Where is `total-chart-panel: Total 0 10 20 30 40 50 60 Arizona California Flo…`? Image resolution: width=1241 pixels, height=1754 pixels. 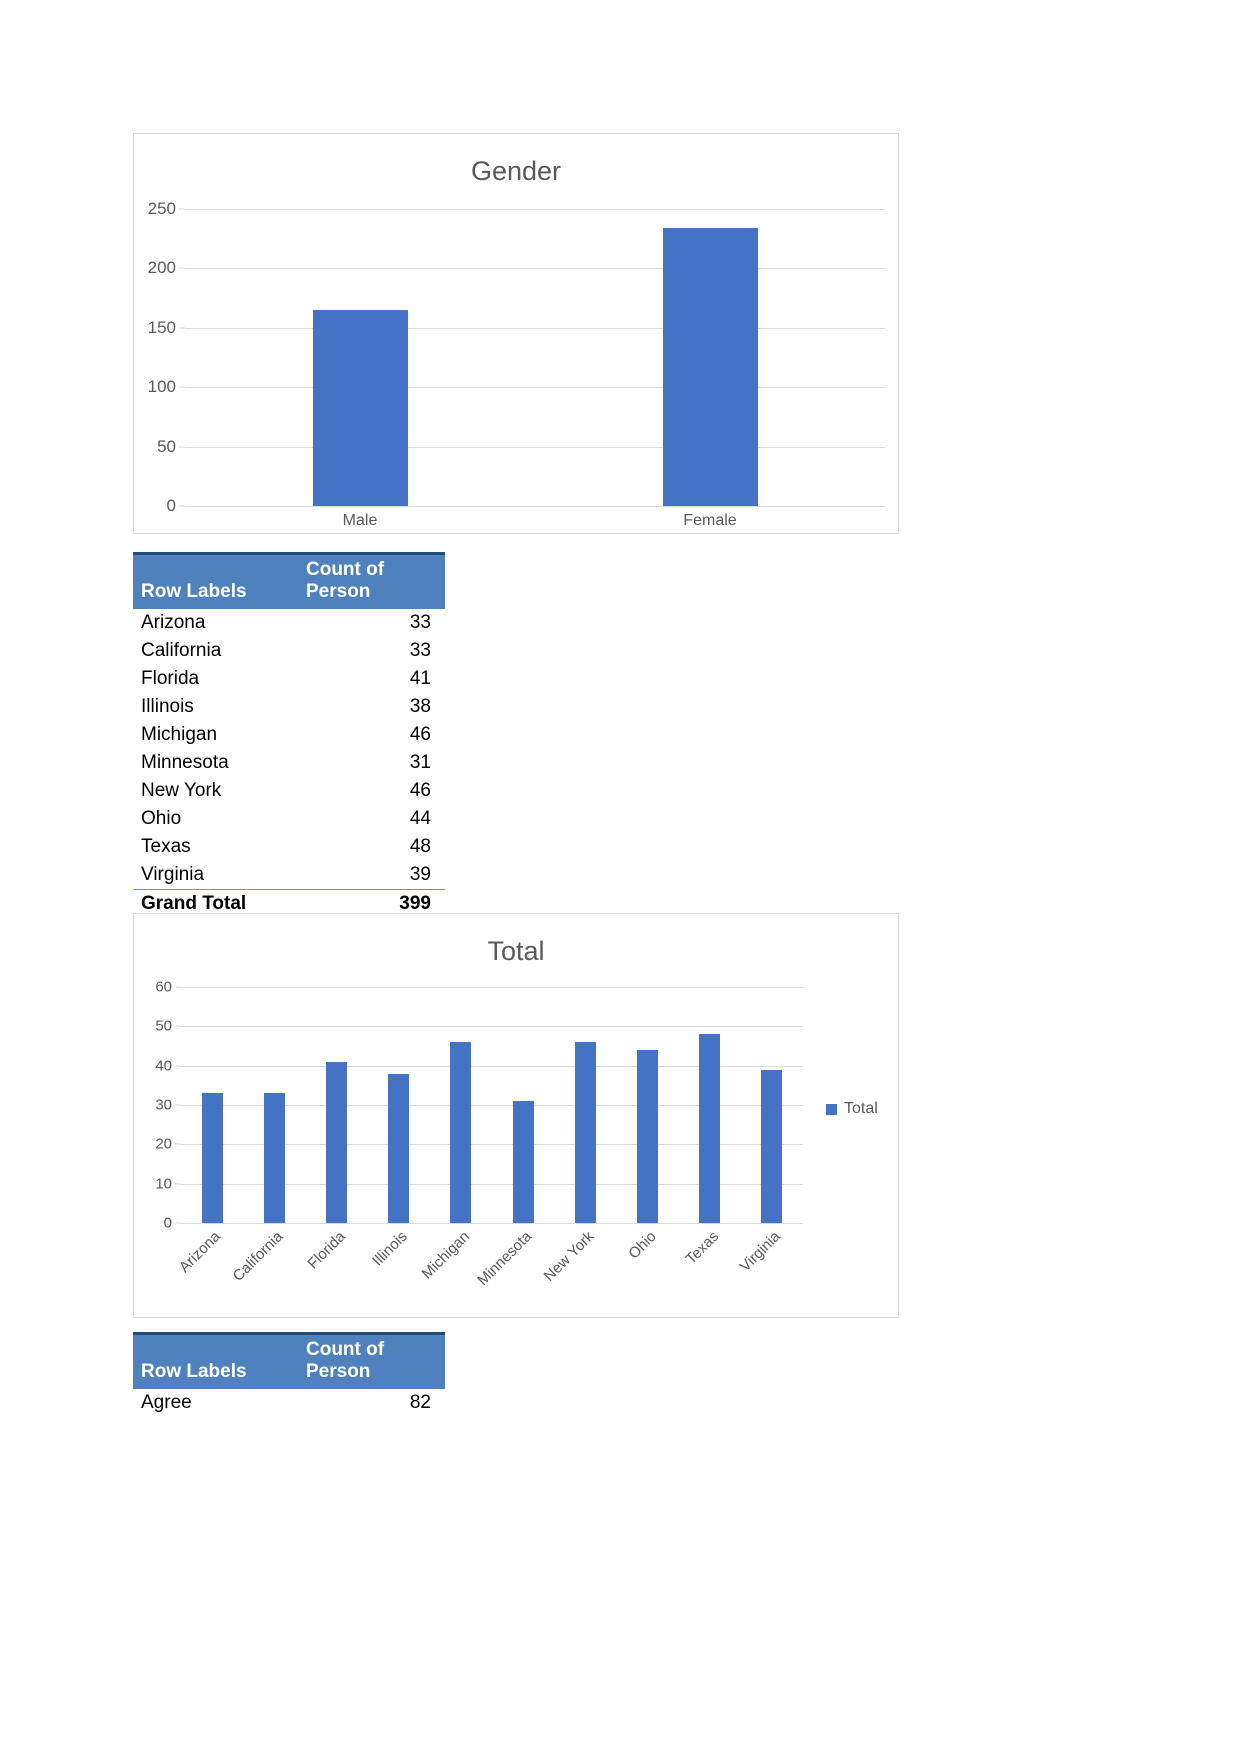
total-chart-panel: Total 0 10 20 30 40 50 60 Arizona California Flo… is located at coordinates (516, 1115).